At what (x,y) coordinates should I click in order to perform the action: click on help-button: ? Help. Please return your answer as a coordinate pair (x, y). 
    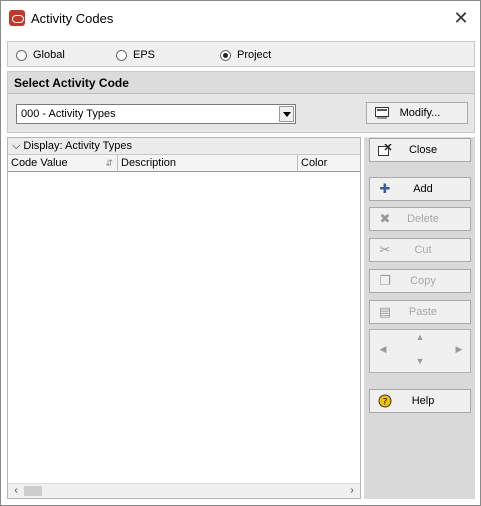
    Looking at the image, I should click on (420, 401).